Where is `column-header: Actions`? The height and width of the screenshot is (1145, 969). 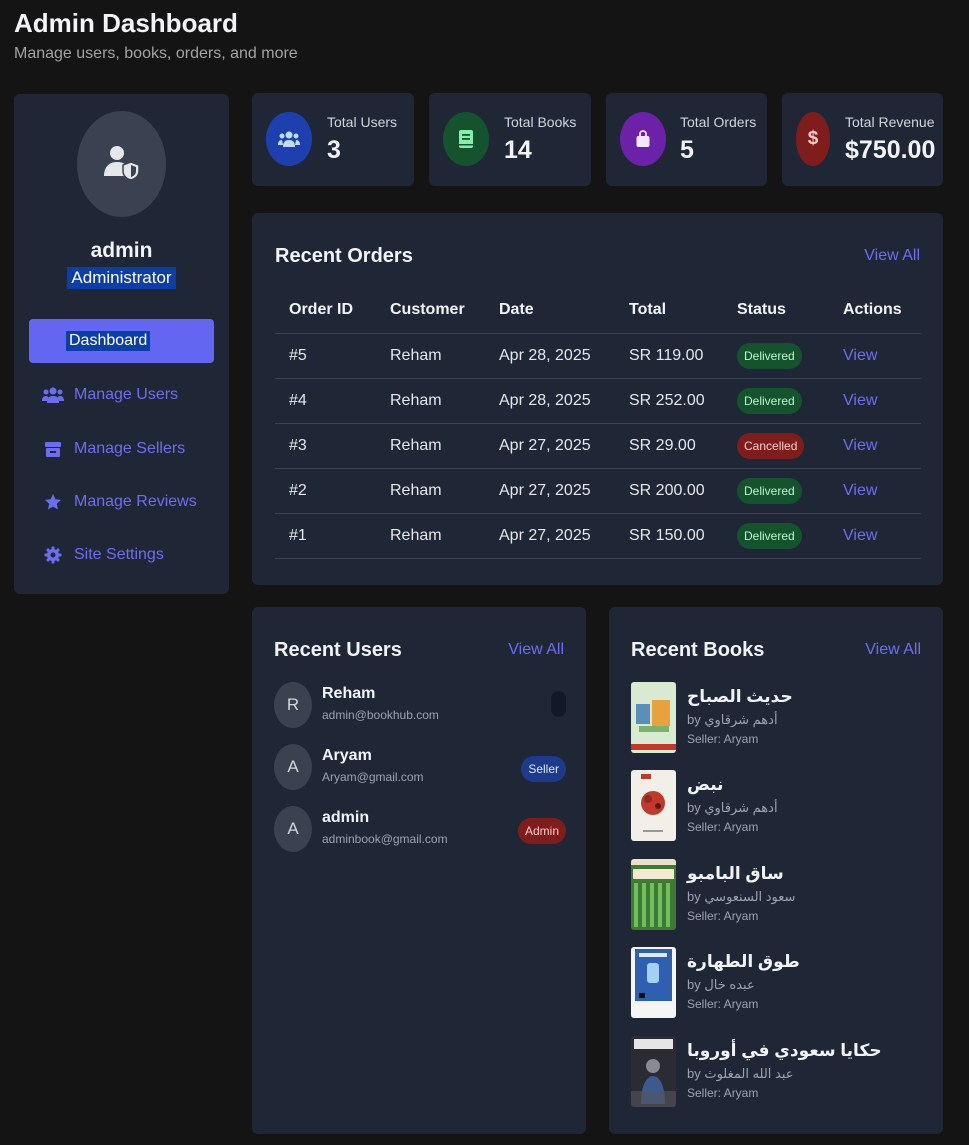 column-header: Actions is located at coordinates (875, 311).